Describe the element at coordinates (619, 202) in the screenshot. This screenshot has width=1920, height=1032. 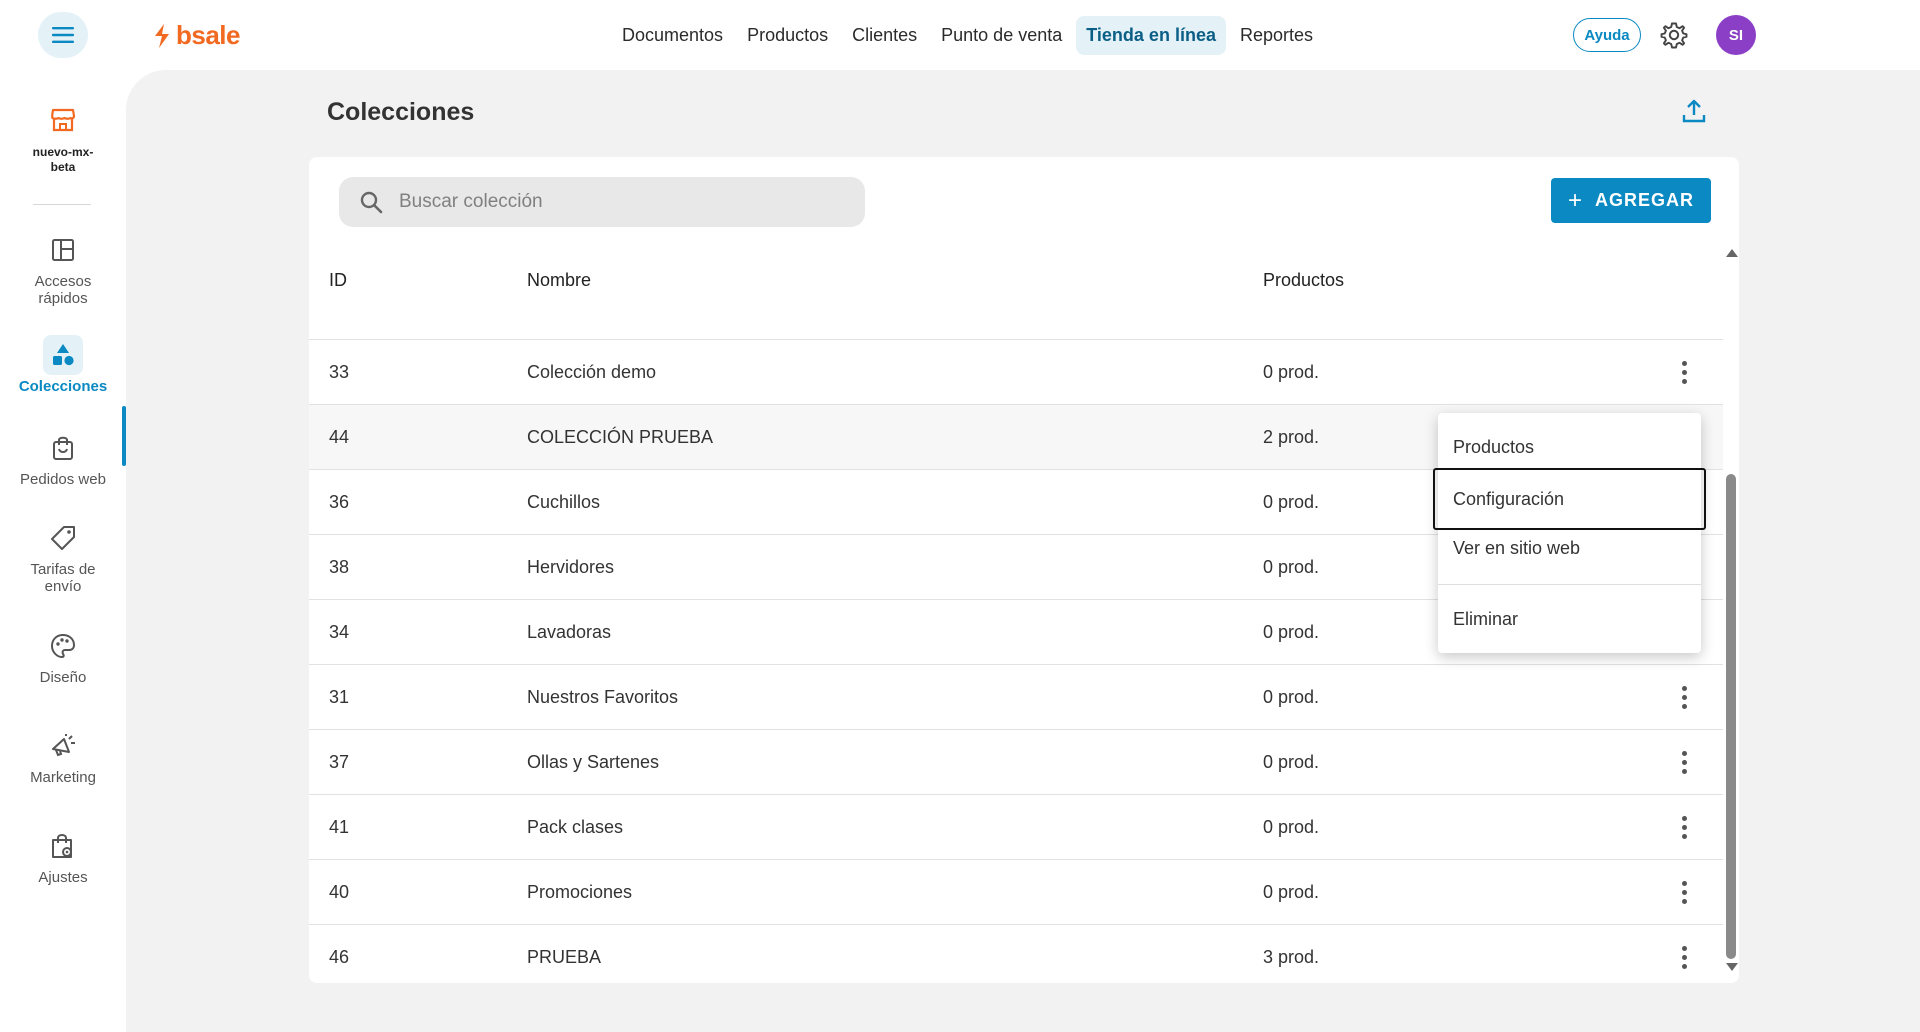
I see `search-input` at that location.